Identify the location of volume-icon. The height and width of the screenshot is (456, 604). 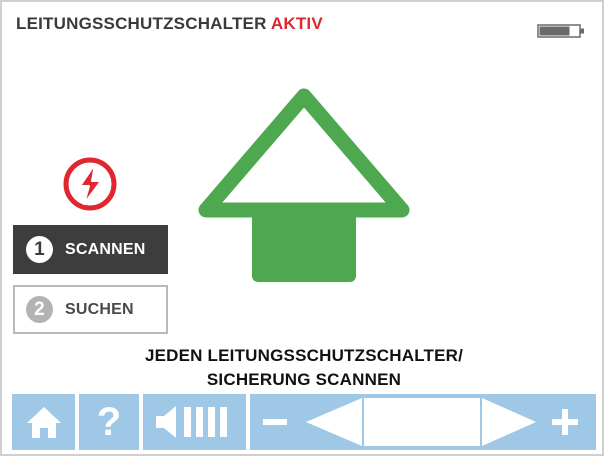
(191, 422).